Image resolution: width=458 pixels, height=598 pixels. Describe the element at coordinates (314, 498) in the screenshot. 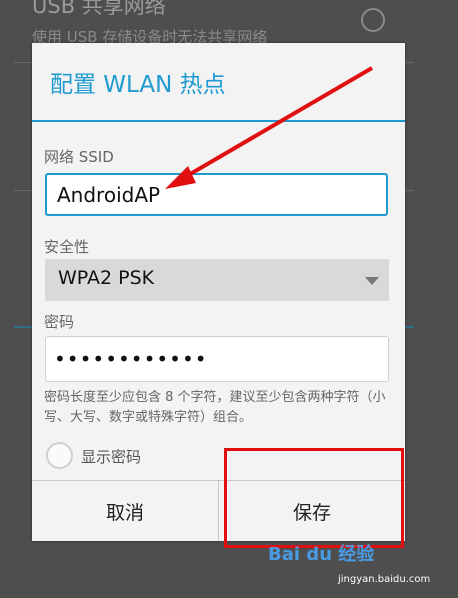

I see `annotation-highlight-box` at that location.